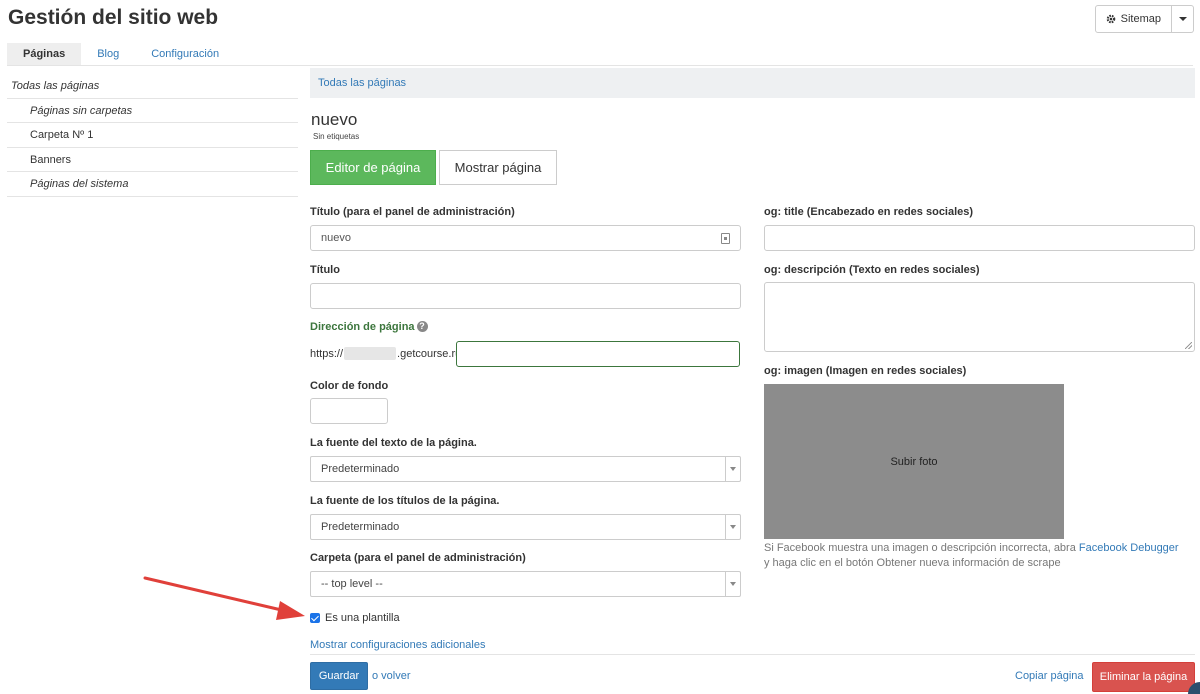 The image size is (1200, 694). Describe the element at coordinates (370, 353) in the screenshot. I see `blurred-subdomain` at that location.